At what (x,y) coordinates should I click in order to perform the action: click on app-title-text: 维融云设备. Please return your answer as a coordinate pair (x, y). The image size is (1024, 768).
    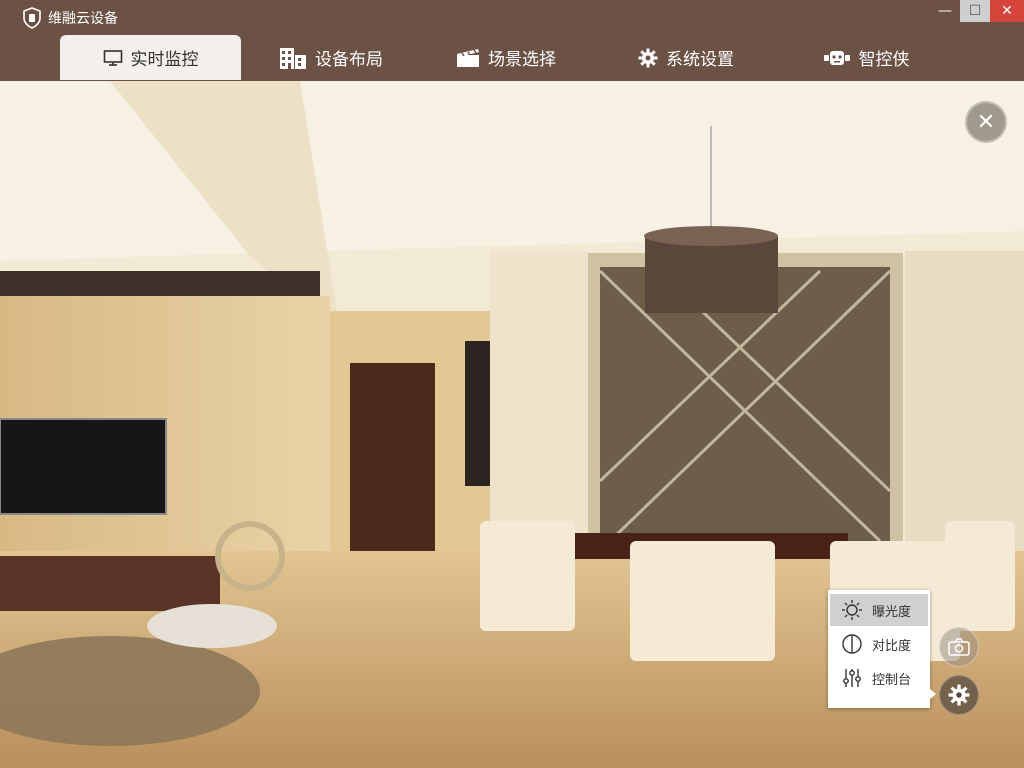
    Looking at the image, I should click on (83, 19).